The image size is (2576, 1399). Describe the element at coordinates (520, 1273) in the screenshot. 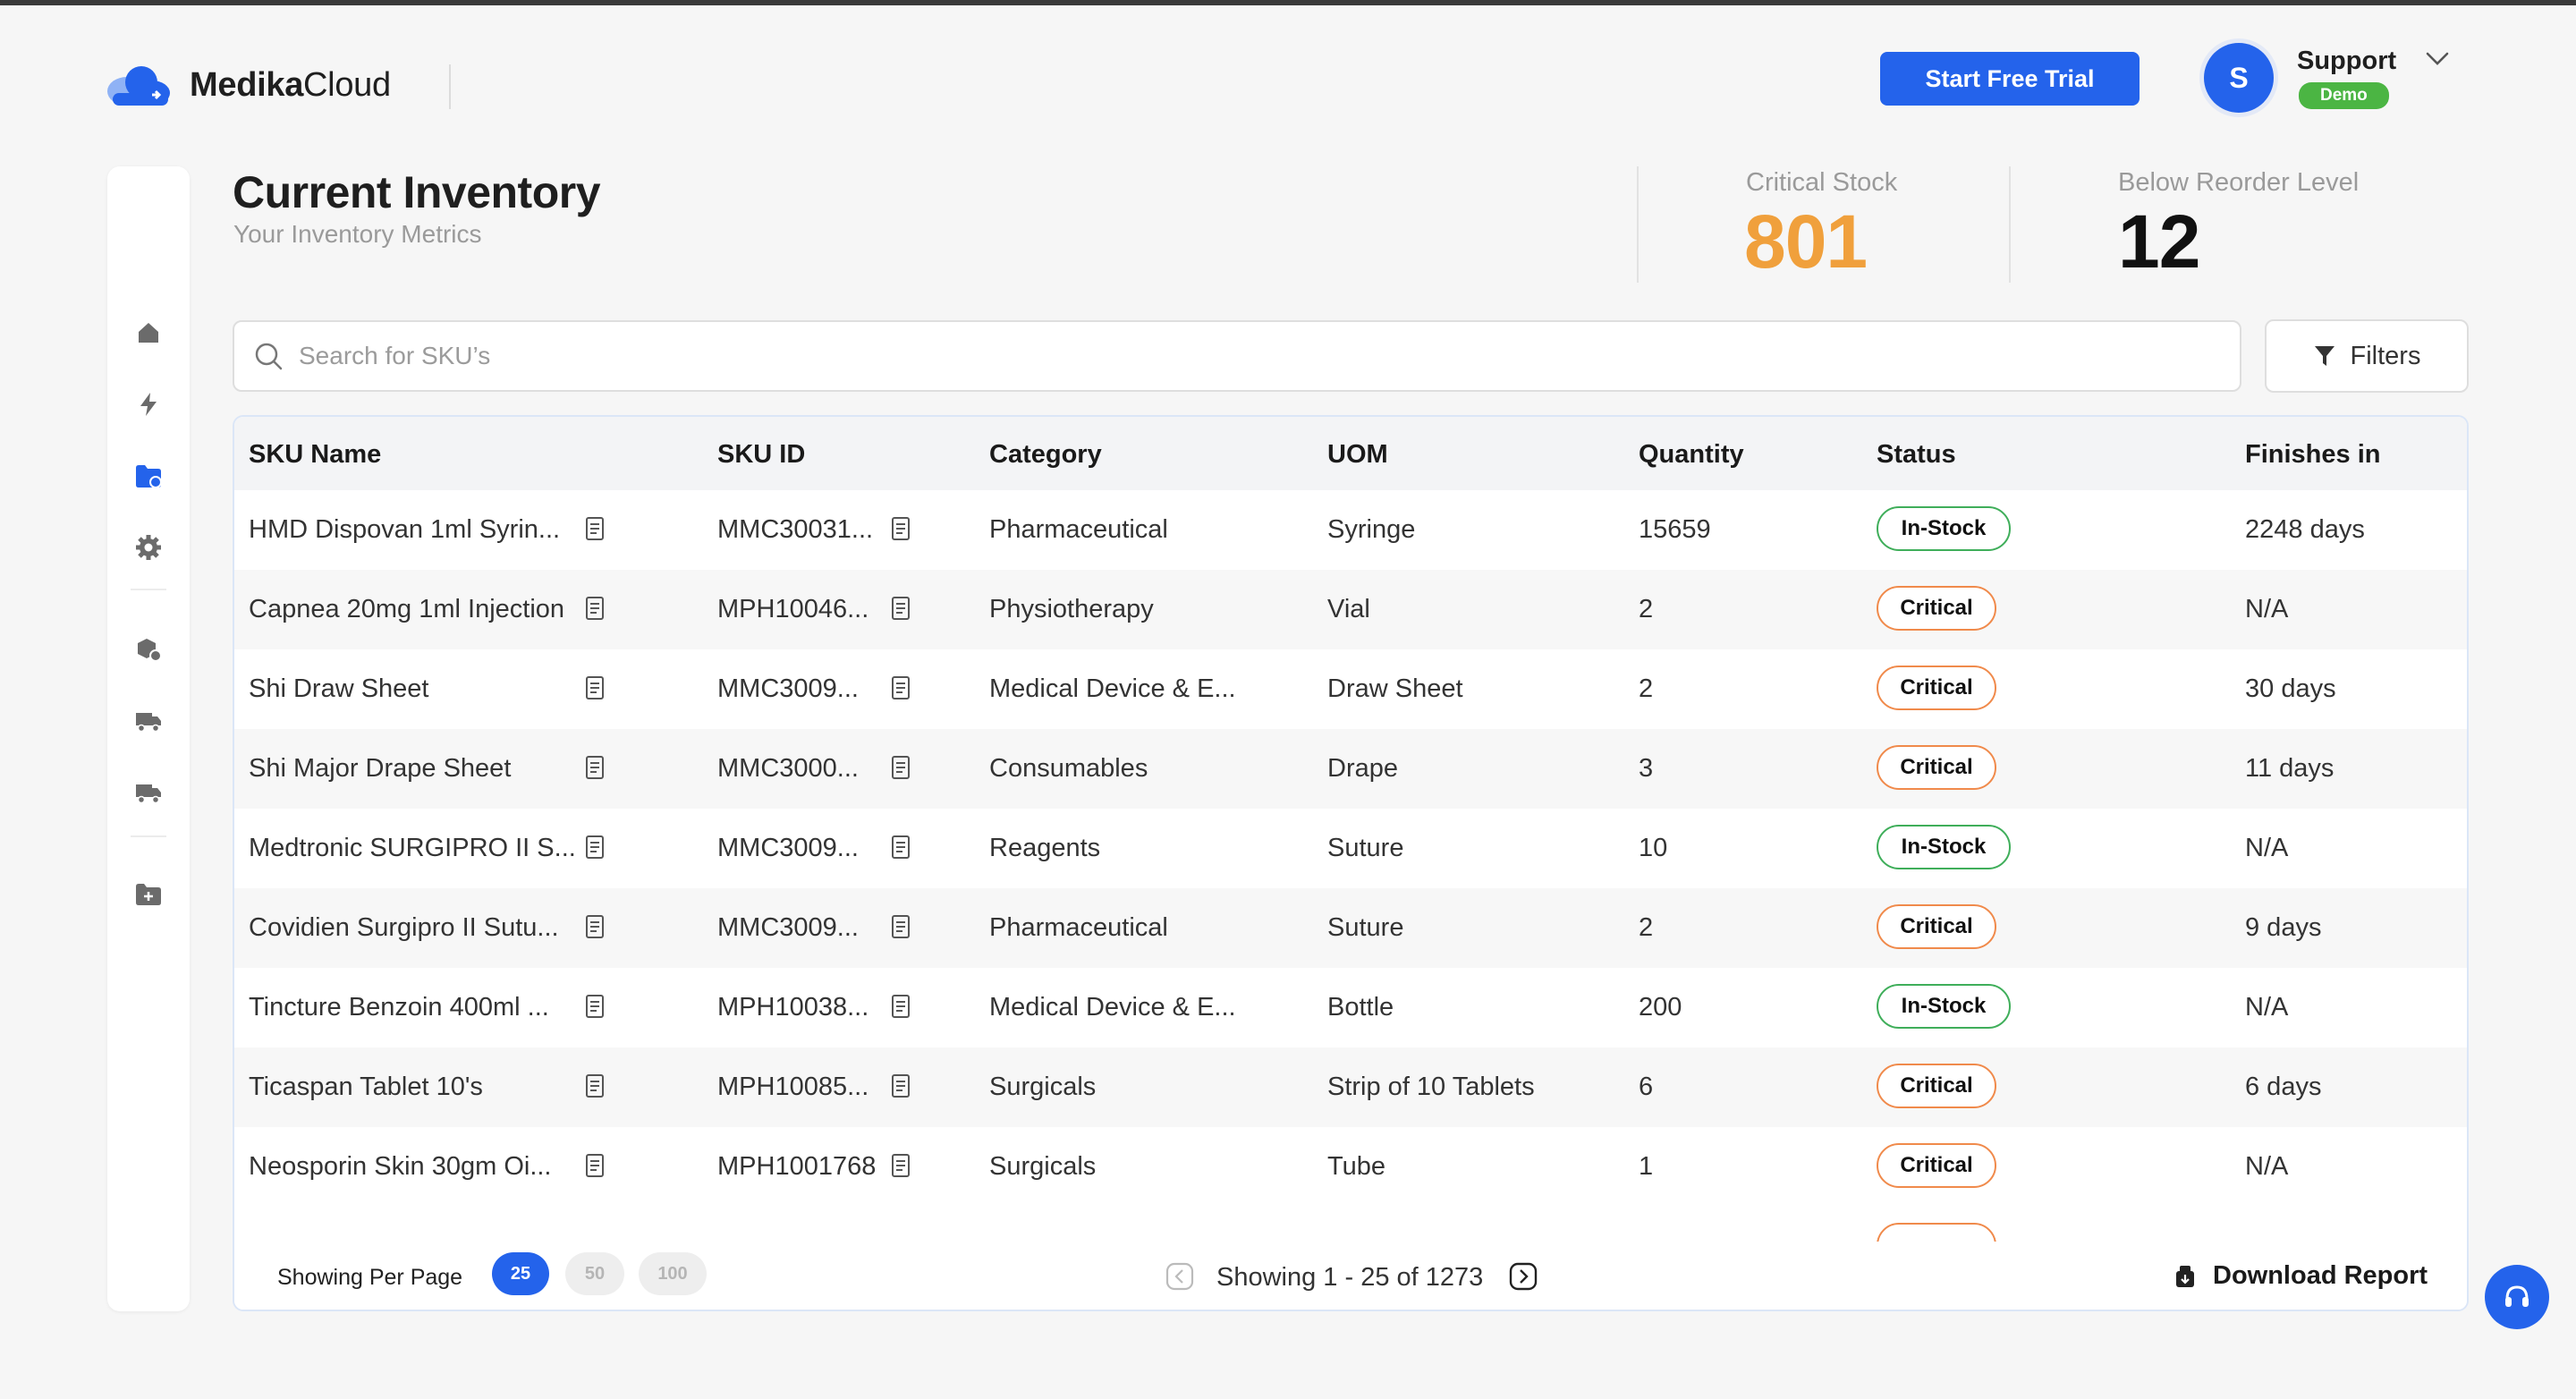

I see `per-page-option-25: 25` at that location.